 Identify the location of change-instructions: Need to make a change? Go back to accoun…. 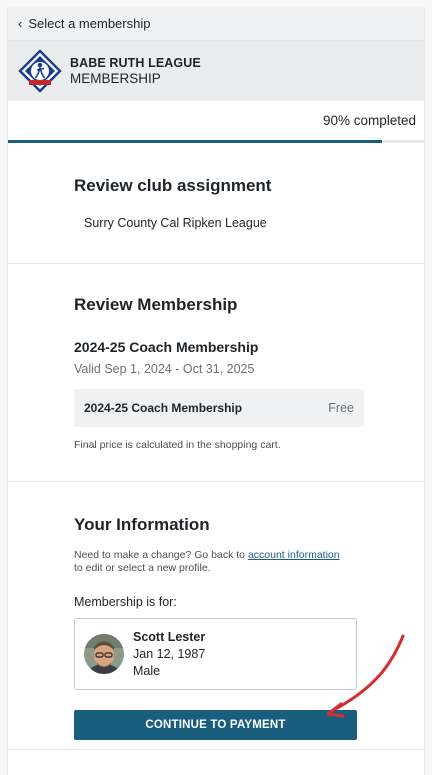
(219, 562).